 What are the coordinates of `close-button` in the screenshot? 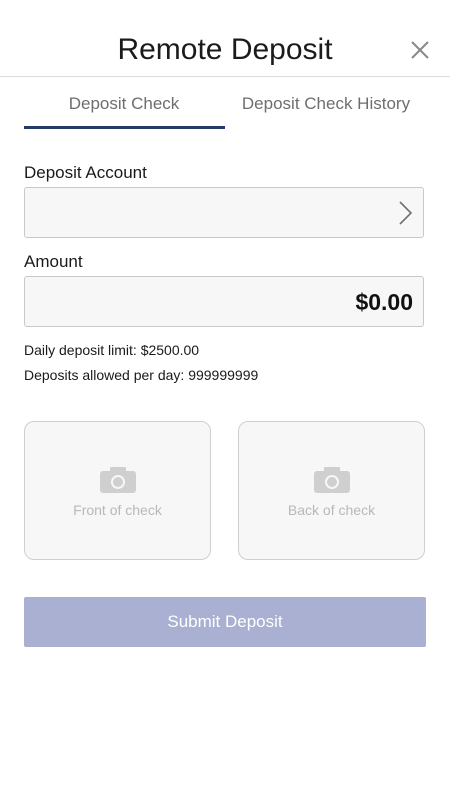 It's located at (420, 50).